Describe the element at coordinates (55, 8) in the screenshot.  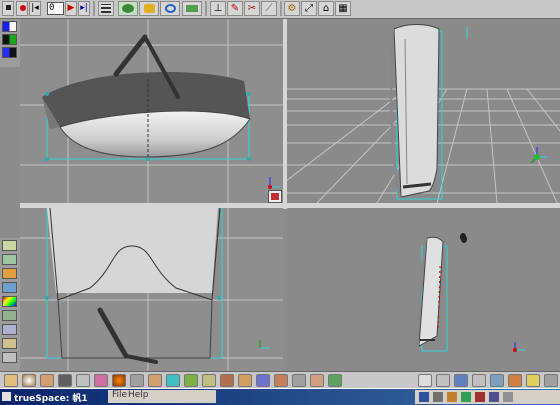
I see `frame-number-field: 0` at that location.